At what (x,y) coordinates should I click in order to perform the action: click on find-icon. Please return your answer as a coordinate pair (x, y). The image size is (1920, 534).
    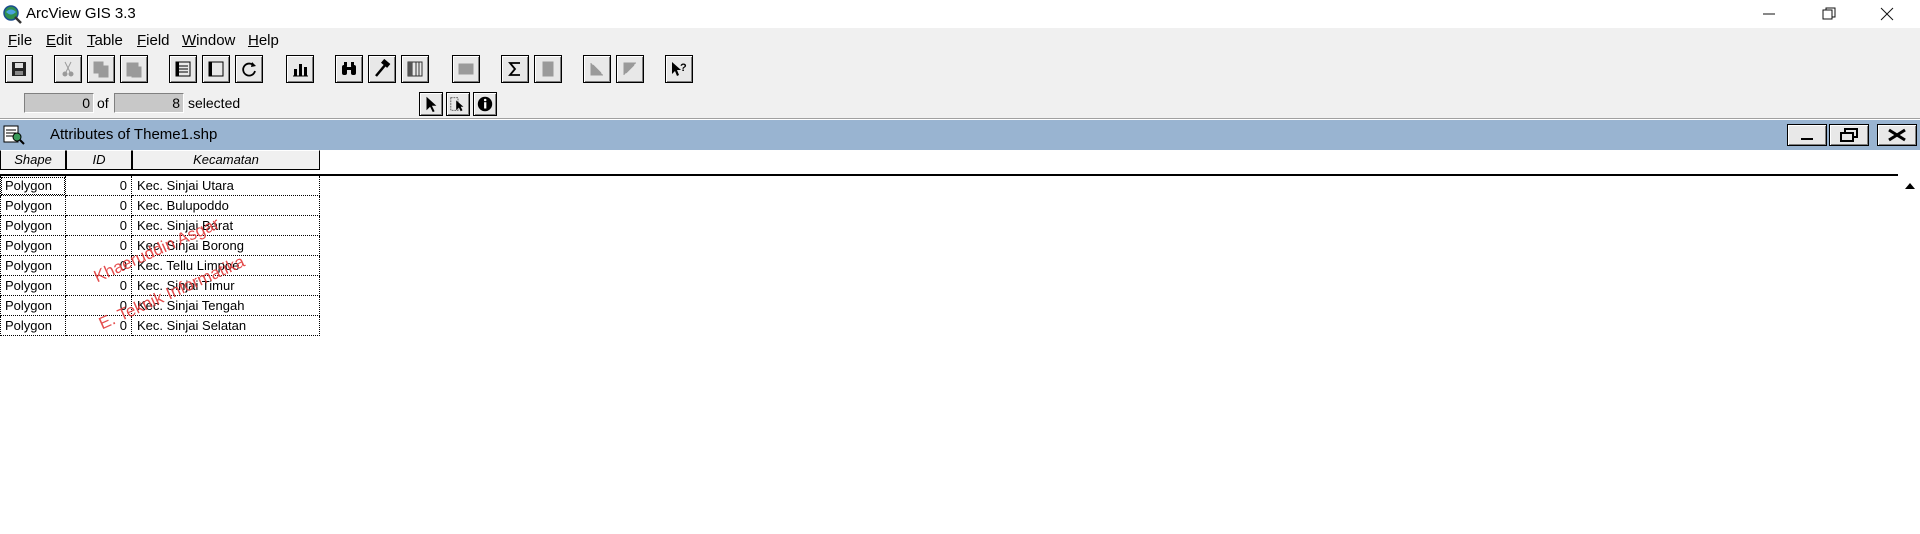
    Looking at the image, I should click on (349, 68).